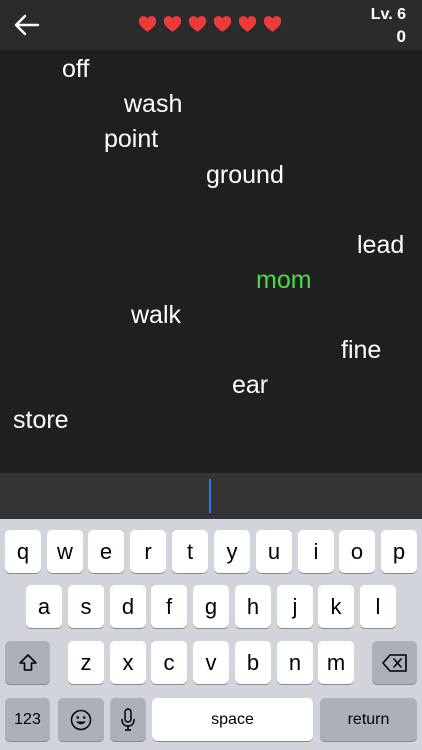  I want to click on shift-key, so click(27, 662).